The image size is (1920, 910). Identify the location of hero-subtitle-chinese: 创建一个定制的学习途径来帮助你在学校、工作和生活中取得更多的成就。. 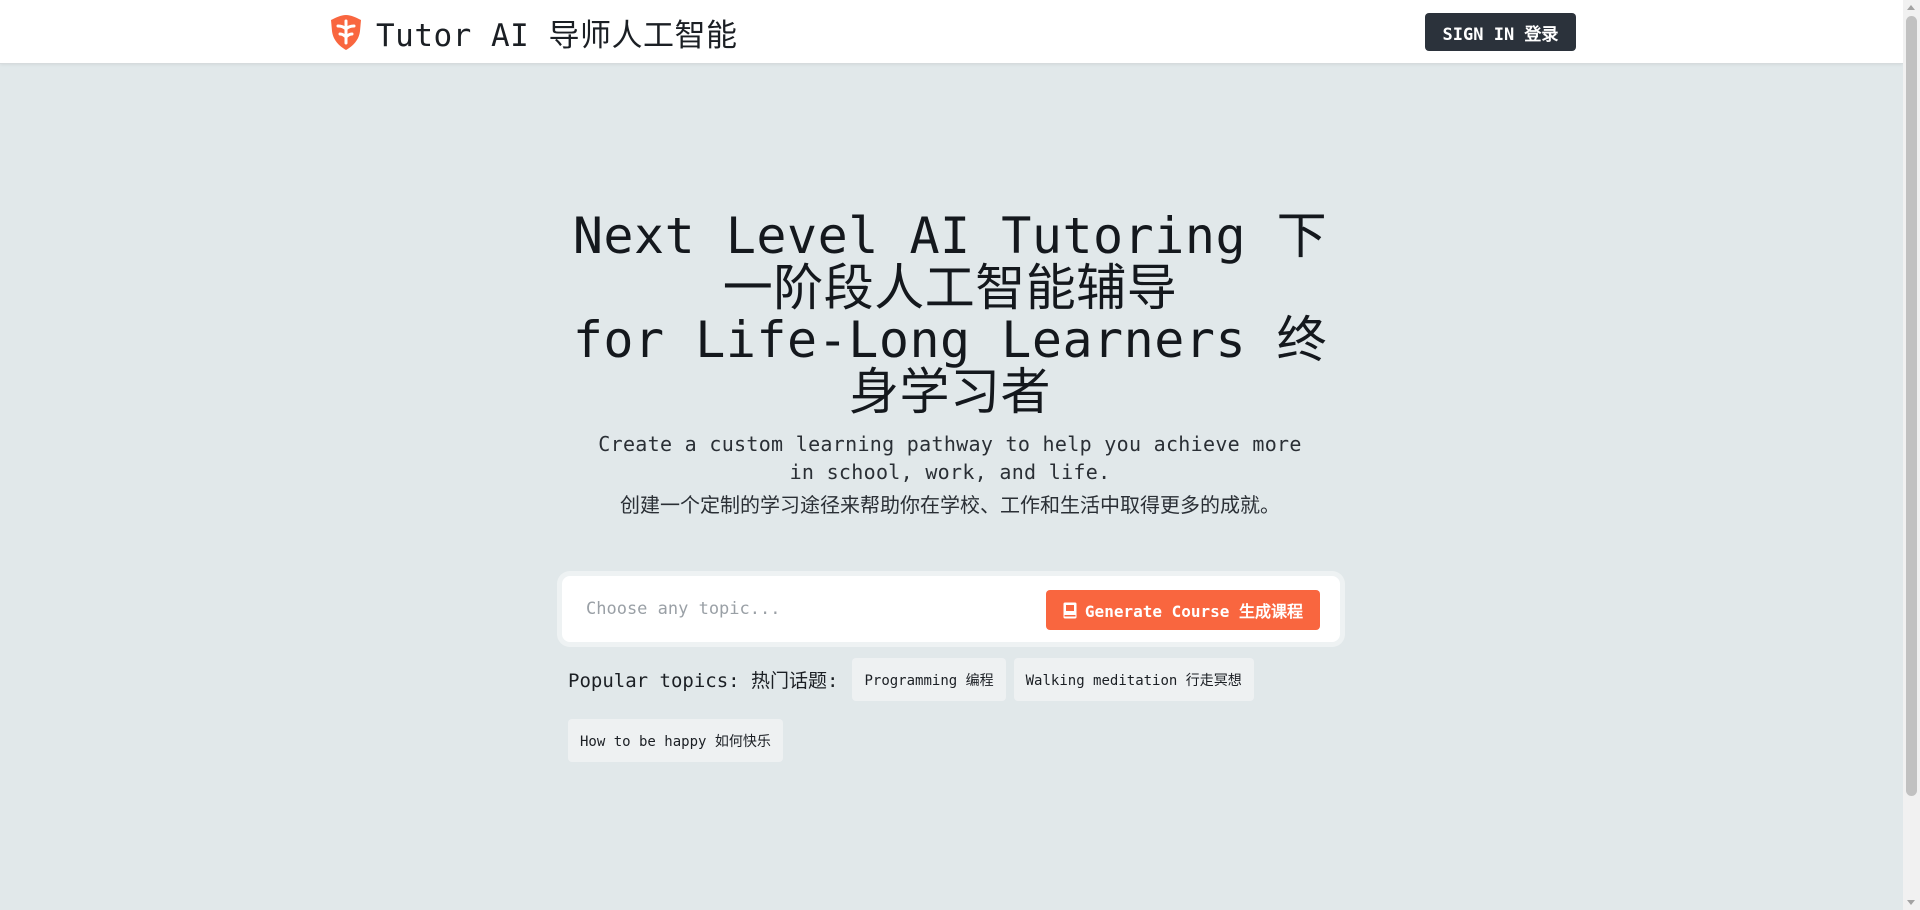
(950, 505).